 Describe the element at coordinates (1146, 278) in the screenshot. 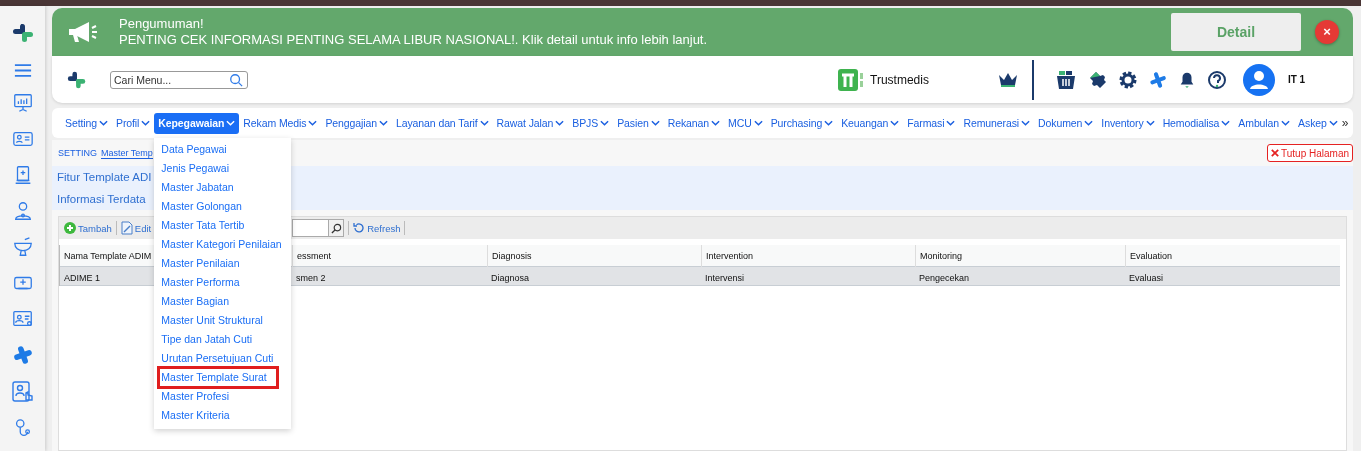

I see `table-cell: Evaluasi` at that location.